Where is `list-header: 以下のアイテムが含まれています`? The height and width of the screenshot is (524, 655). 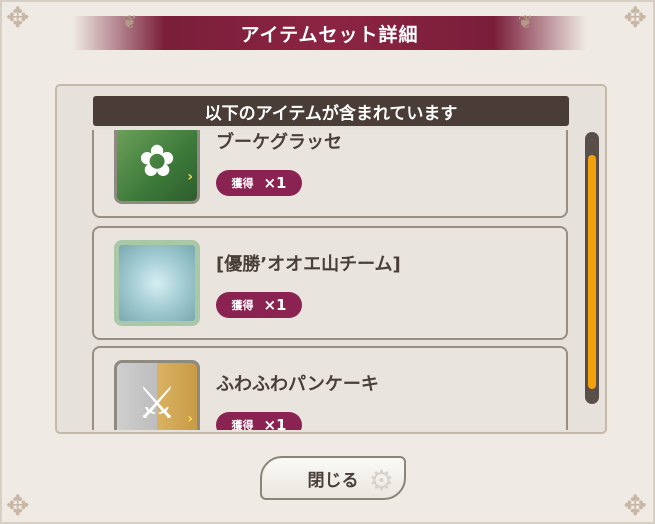 list-header: 以下のアイテムが含まれています is located at coordinates (331, 111).